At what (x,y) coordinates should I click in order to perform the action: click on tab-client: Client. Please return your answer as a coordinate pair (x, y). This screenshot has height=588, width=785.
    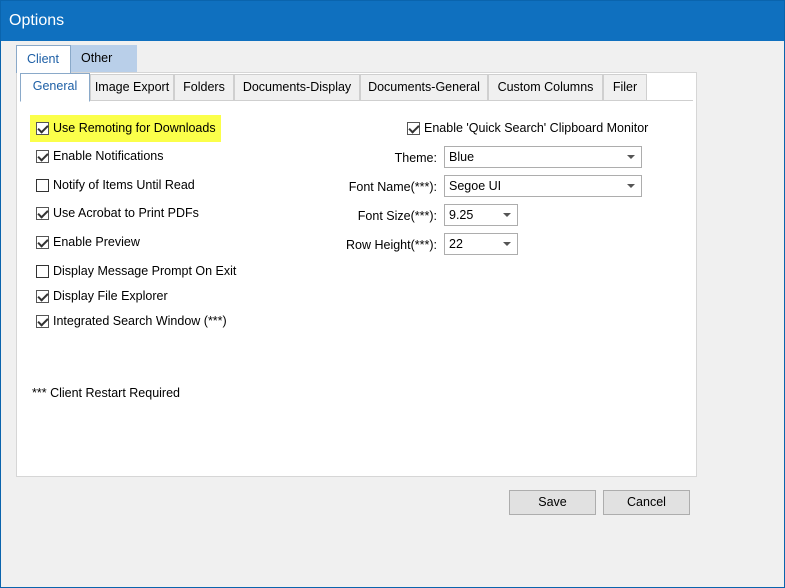
    Looking at the image, I should click on (43, 59).